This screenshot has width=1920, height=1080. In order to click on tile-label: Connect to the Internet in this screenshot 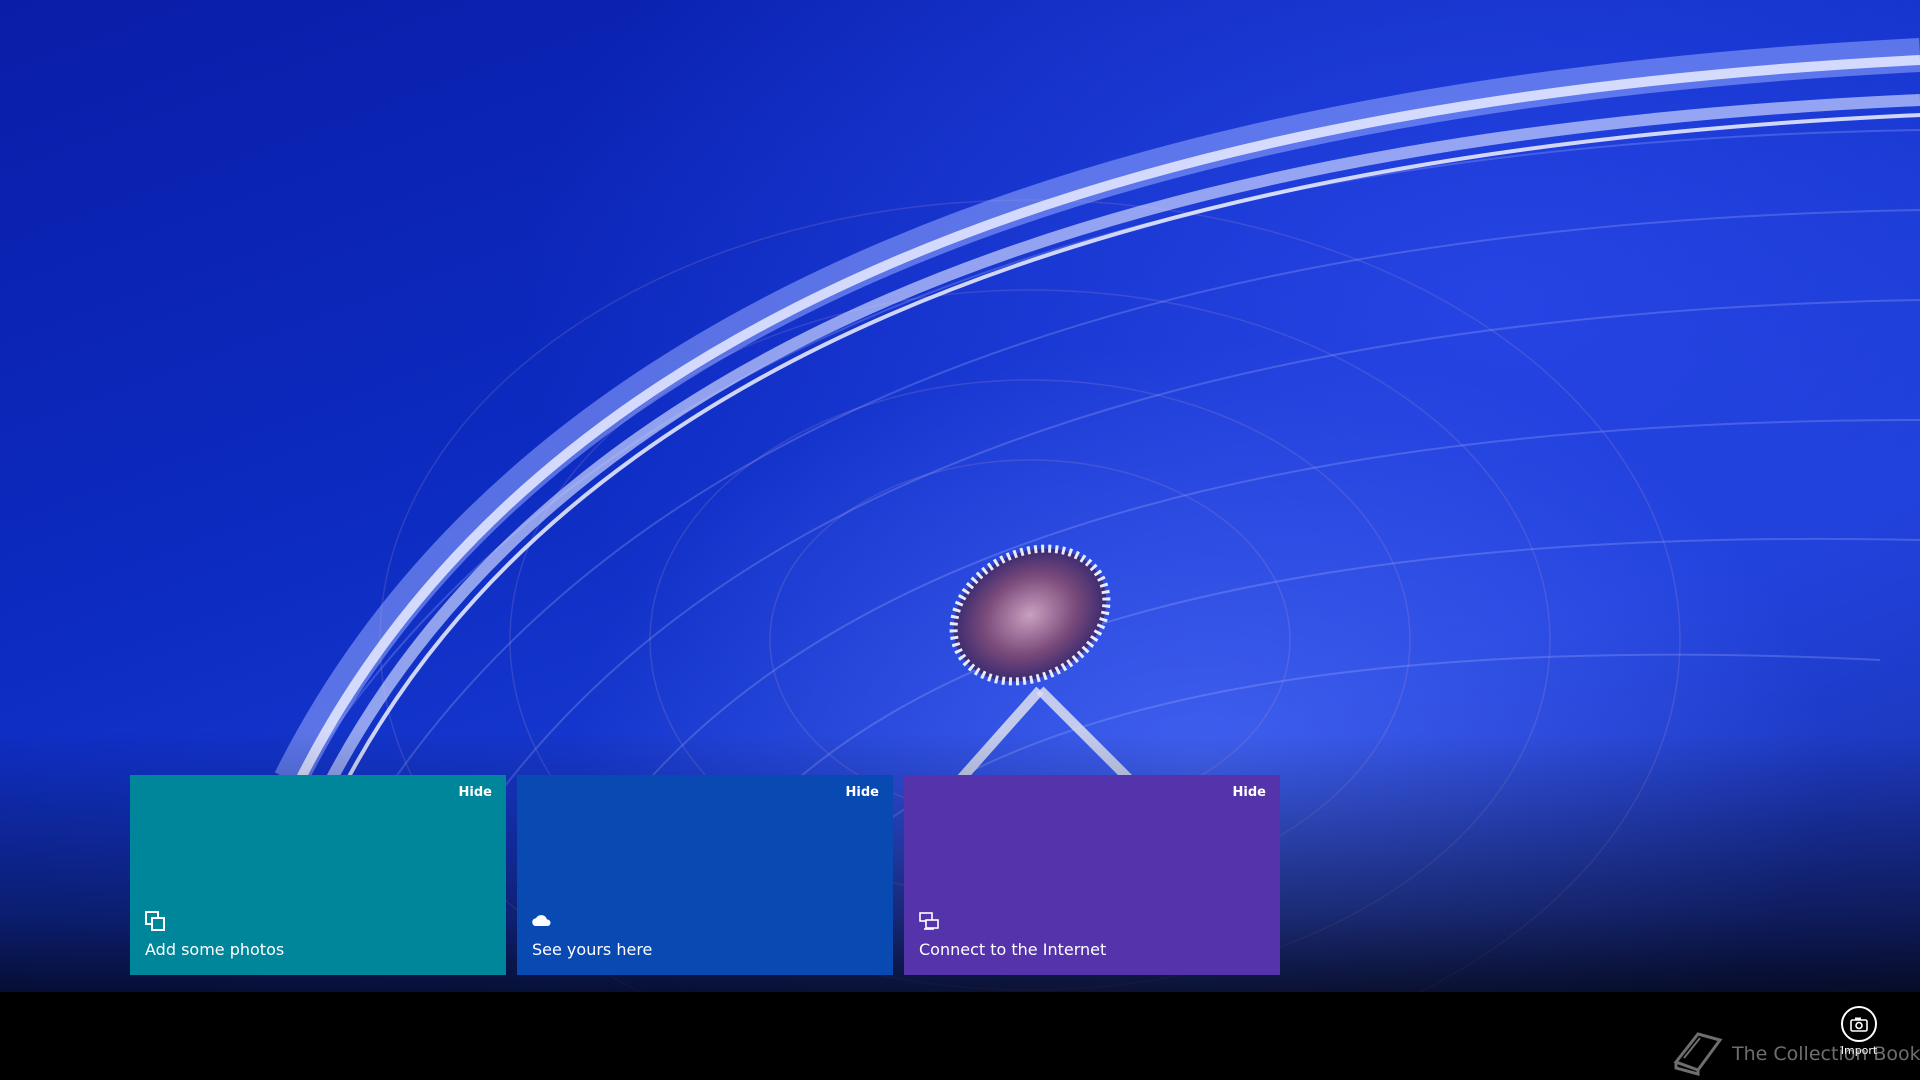, I will do `click(1013, 949)`.